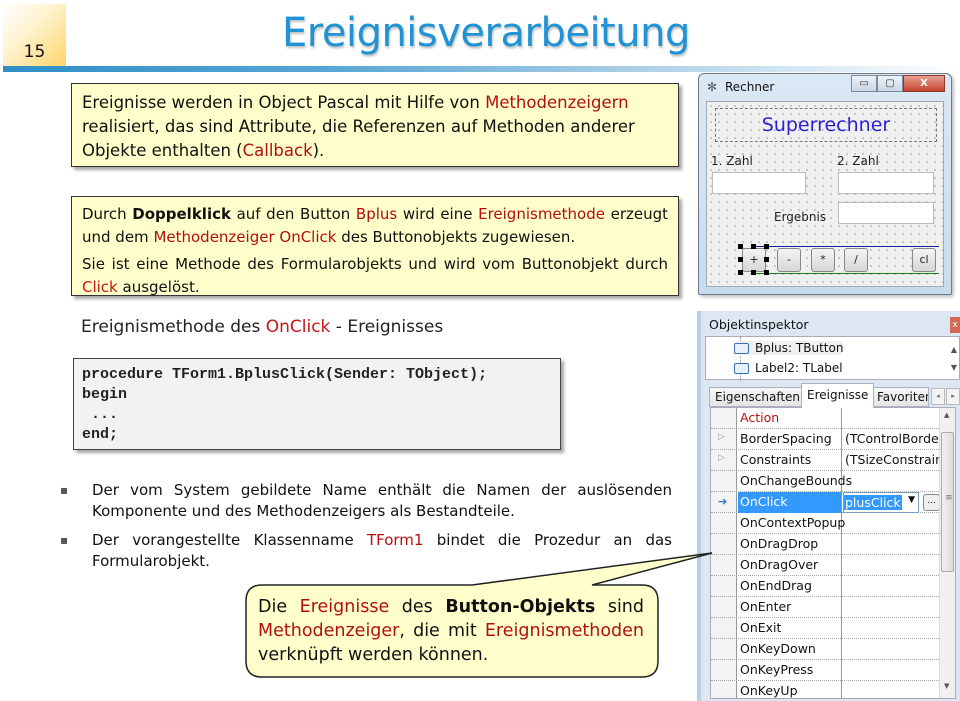 The height and width of the screenshot is (701, 960). I want to click on event-row: OnKeyUp, so click(826, 689).